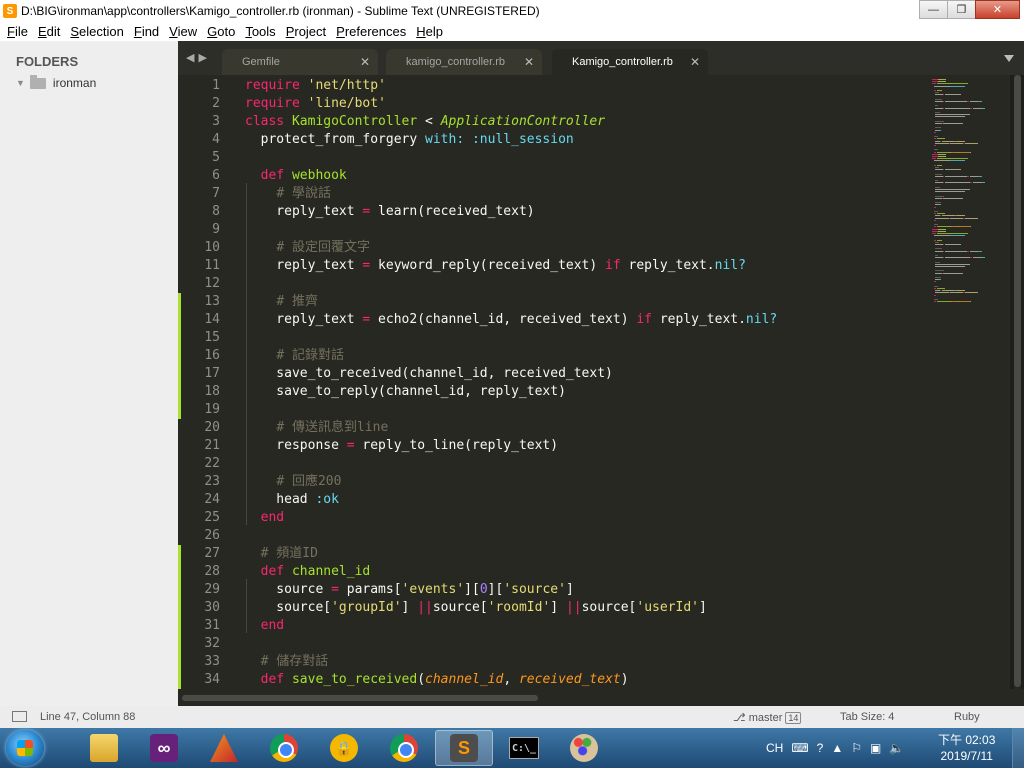  I want to click on expand-arrow-icon: ▼, so click(20, 83).